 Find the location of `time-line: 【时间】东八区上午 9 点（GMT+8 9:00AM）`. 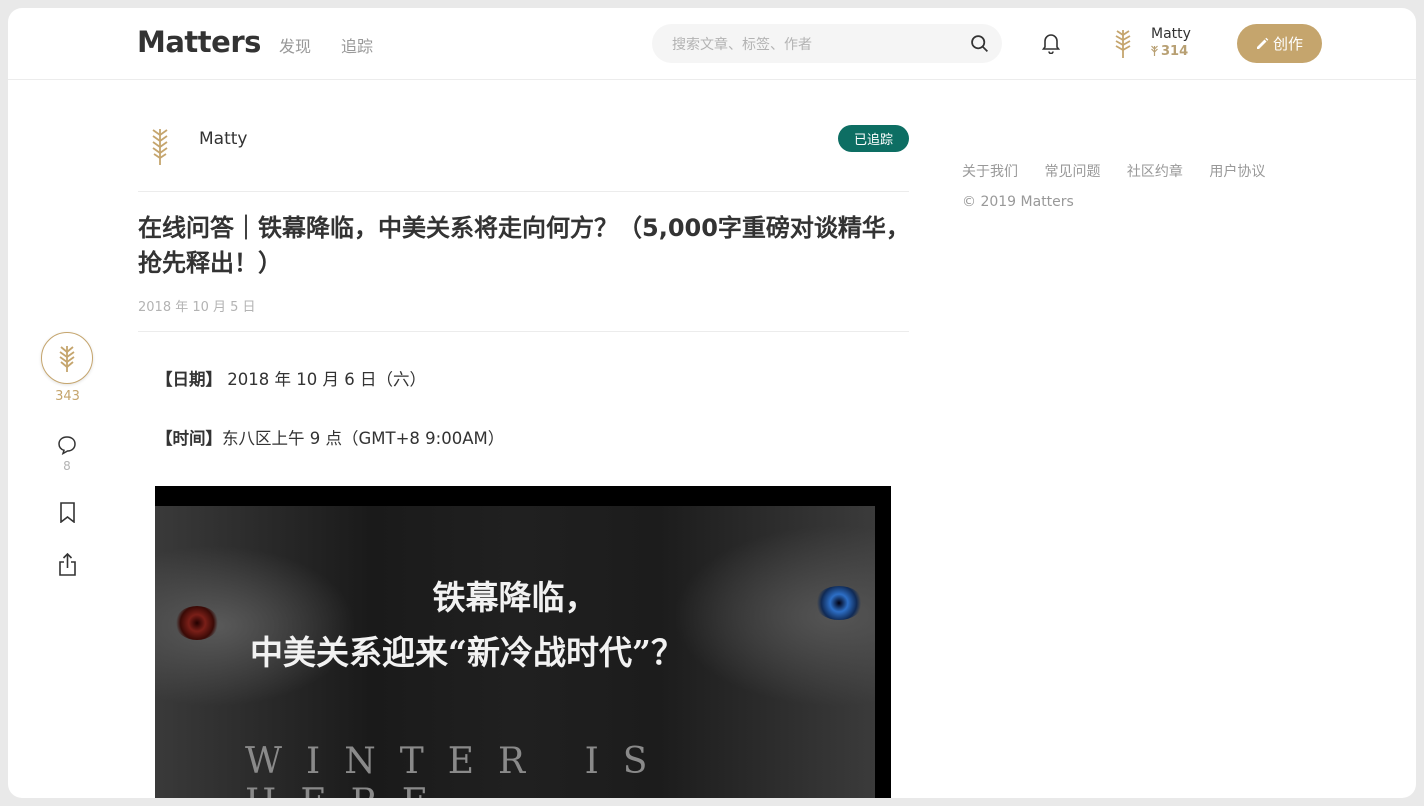

time-line: 【时间】东八区上午 9 点（GMT+8 9:00AM） is located at coordinates (330, 437).